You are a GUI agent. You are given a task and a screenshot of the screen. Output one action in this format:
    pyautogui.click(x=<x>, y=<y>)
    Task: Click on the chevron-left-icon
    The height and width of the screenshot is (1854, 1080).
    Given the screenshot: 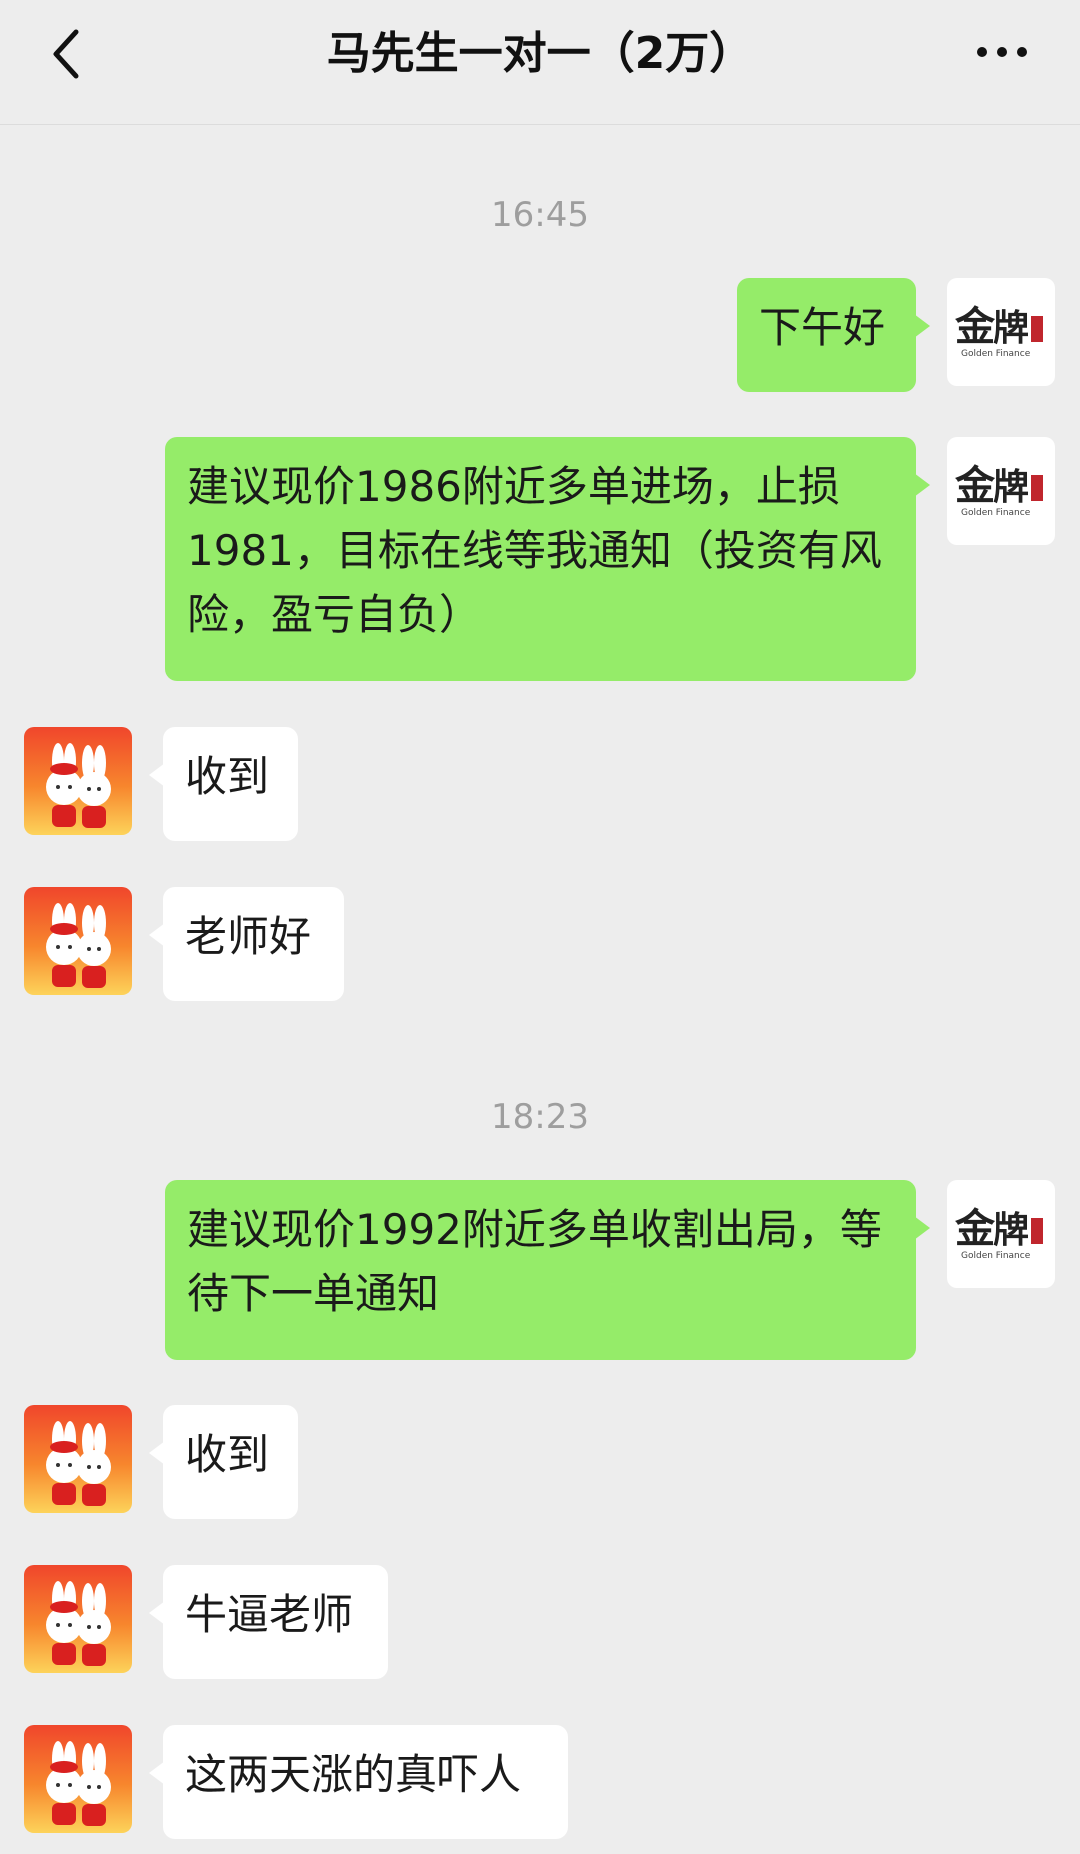 What is the action you would take?
    pyautogui.click(x=66, y=54)
    